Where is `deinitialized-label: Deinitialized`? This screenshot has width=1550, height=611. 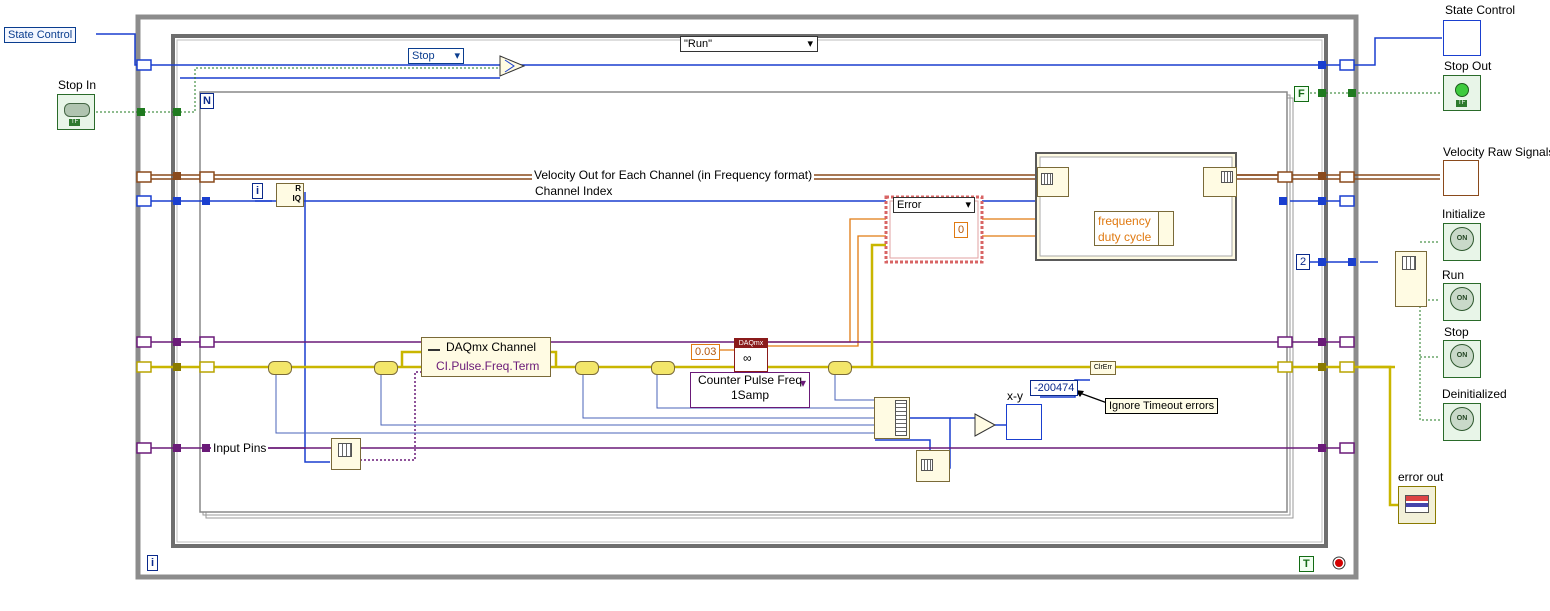
deinitialized-label: Deinitialized is located at coordinates (1474, 394).